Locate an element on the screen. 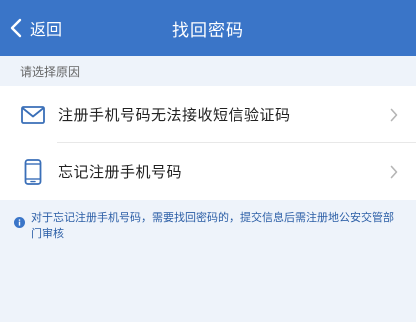  info-icon is located at coordinates (19, 222).